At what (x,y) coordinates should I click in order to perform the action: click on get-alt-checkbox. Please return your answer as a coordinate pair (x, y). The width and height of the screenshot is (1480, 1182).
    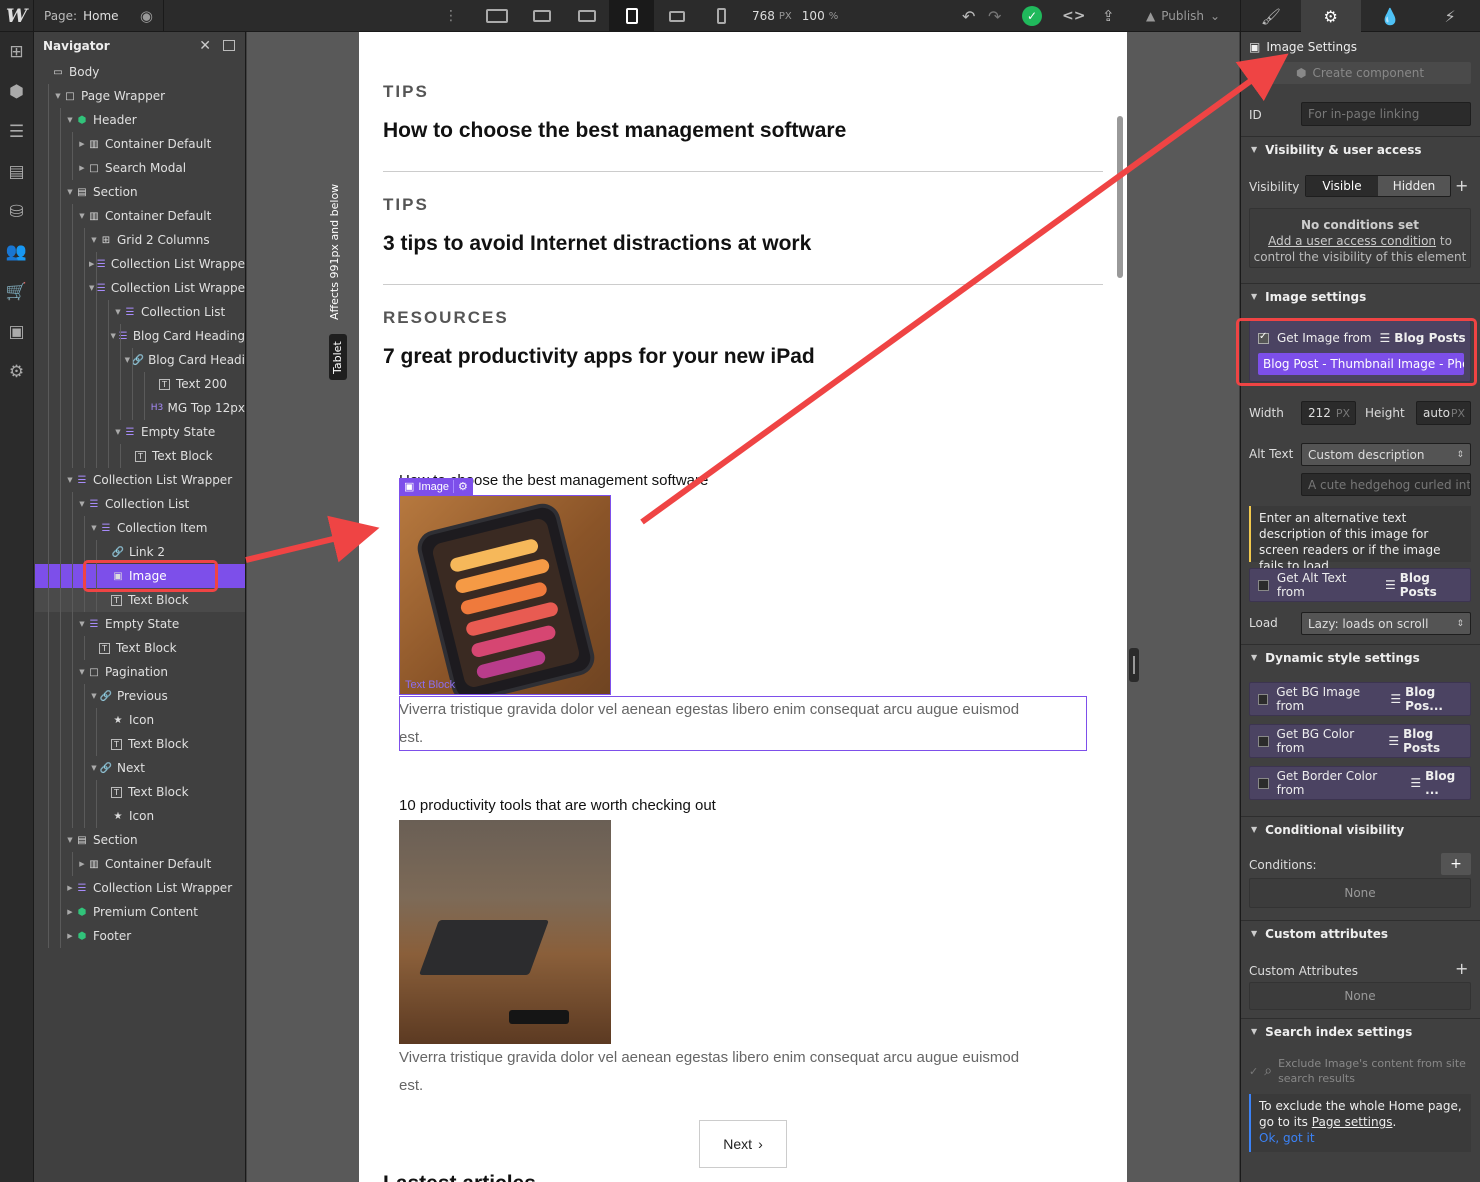
    Looking at the image, I should click on (1263, 585).